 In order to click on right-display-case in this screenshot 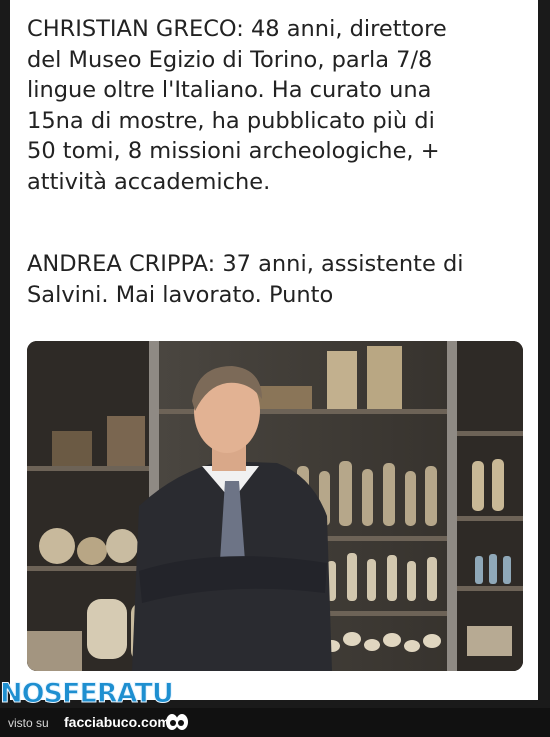, I will do `click(490, 506)`.